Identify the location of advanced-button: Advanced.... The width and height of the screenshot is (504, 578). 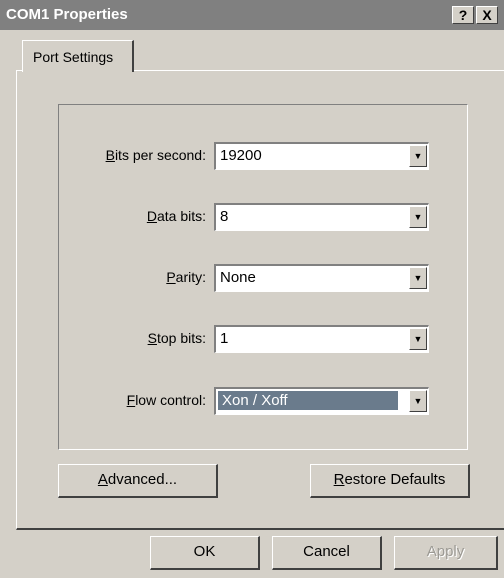
(138, 481).